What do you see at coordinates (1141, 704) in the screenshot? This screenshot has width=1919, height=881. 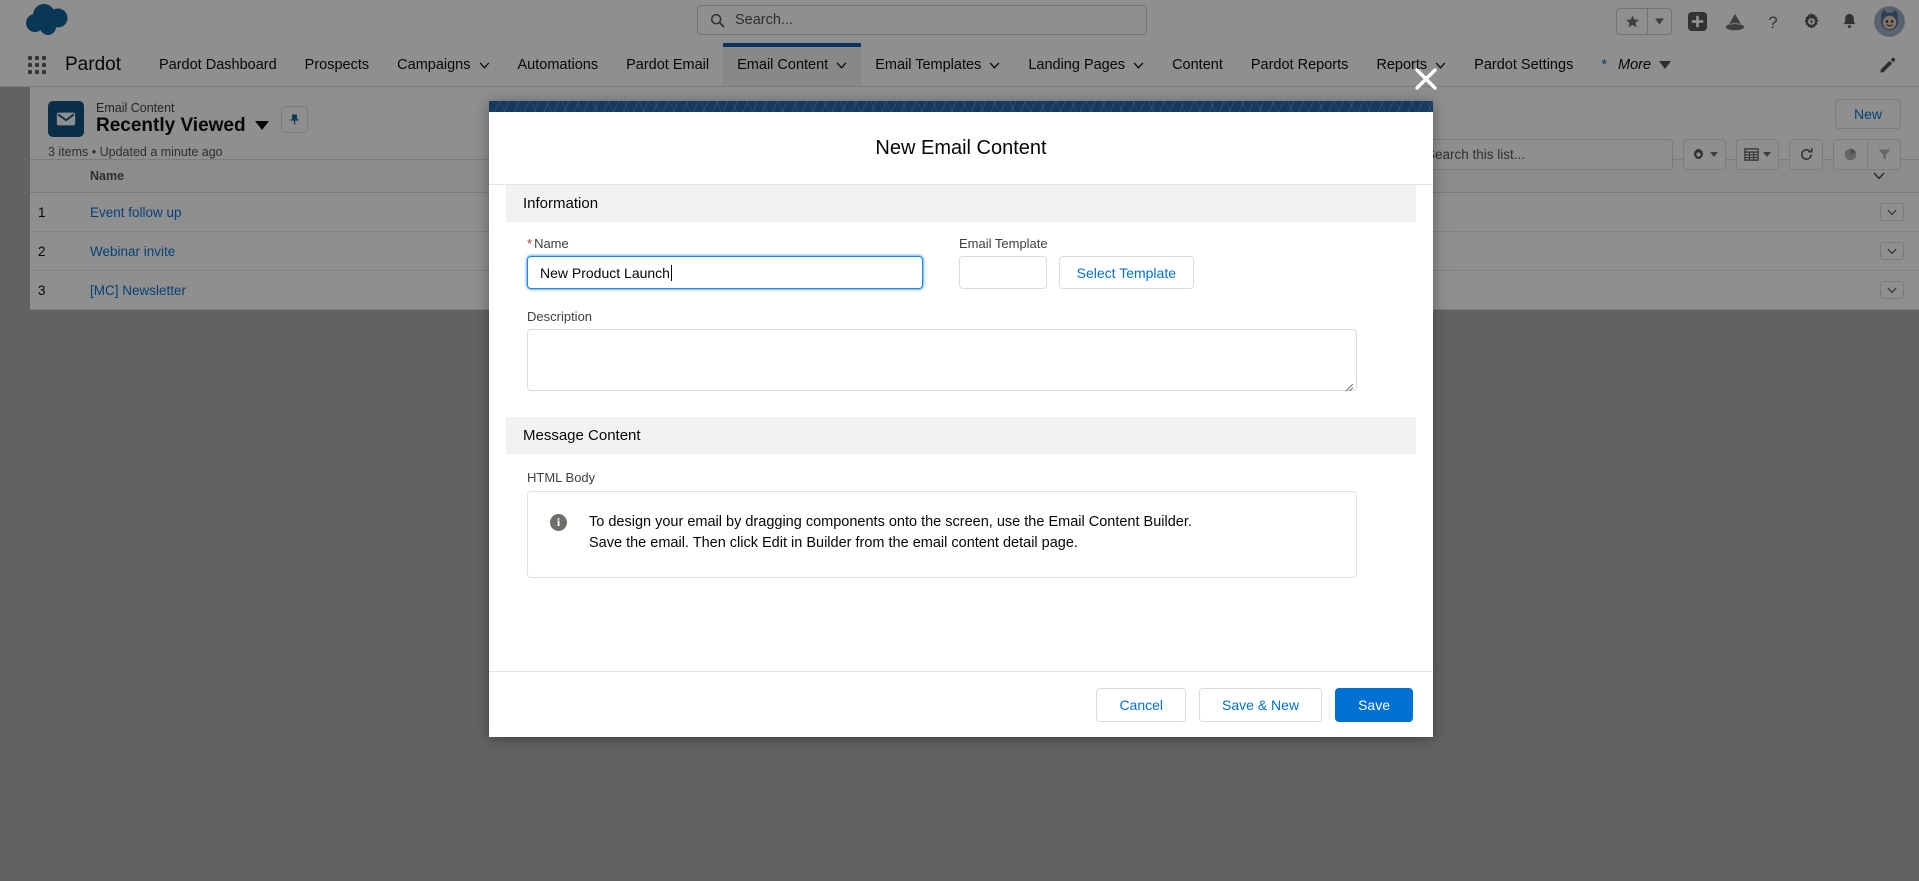 I see `cancel-button: Cancel` at bounding box center [1141, 704].